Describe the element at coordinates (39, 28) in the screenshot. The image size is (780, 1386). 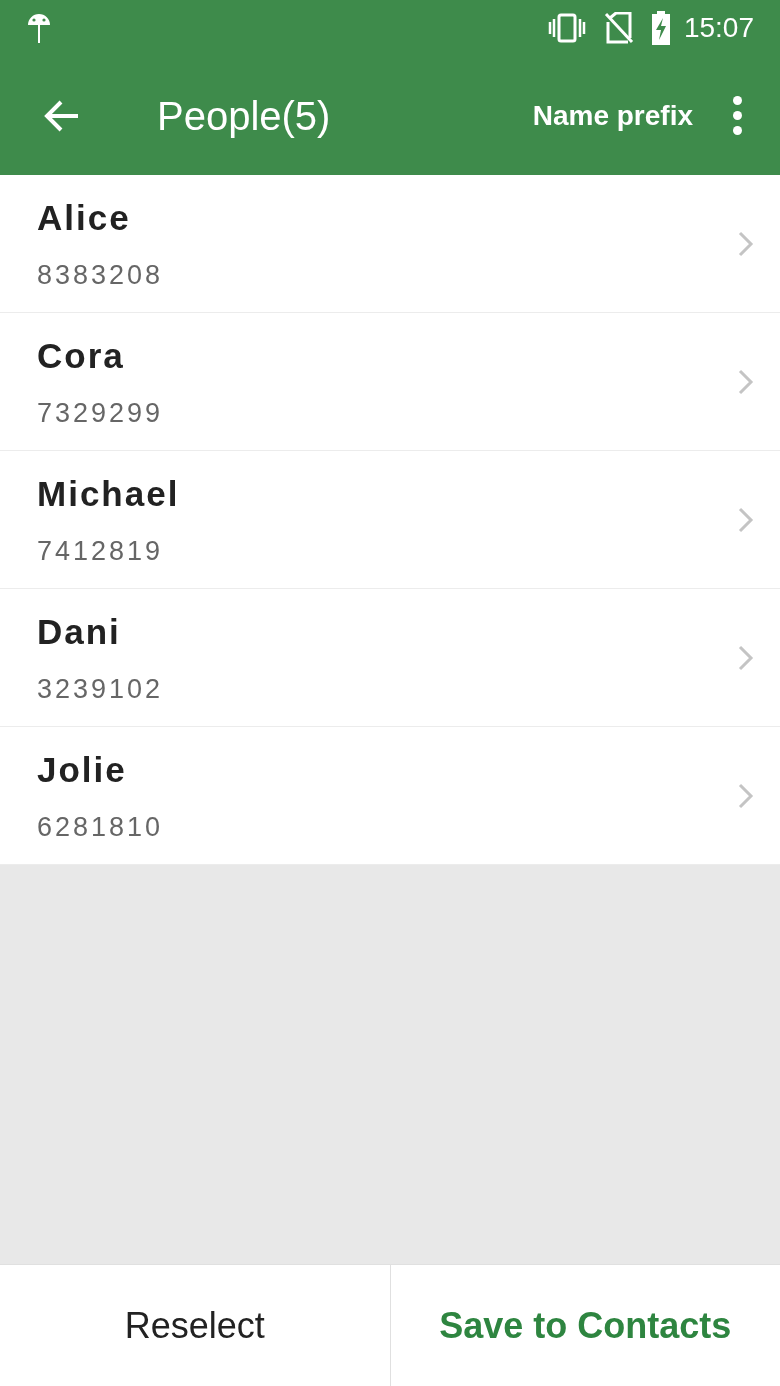
I see `android-icon` at that location.